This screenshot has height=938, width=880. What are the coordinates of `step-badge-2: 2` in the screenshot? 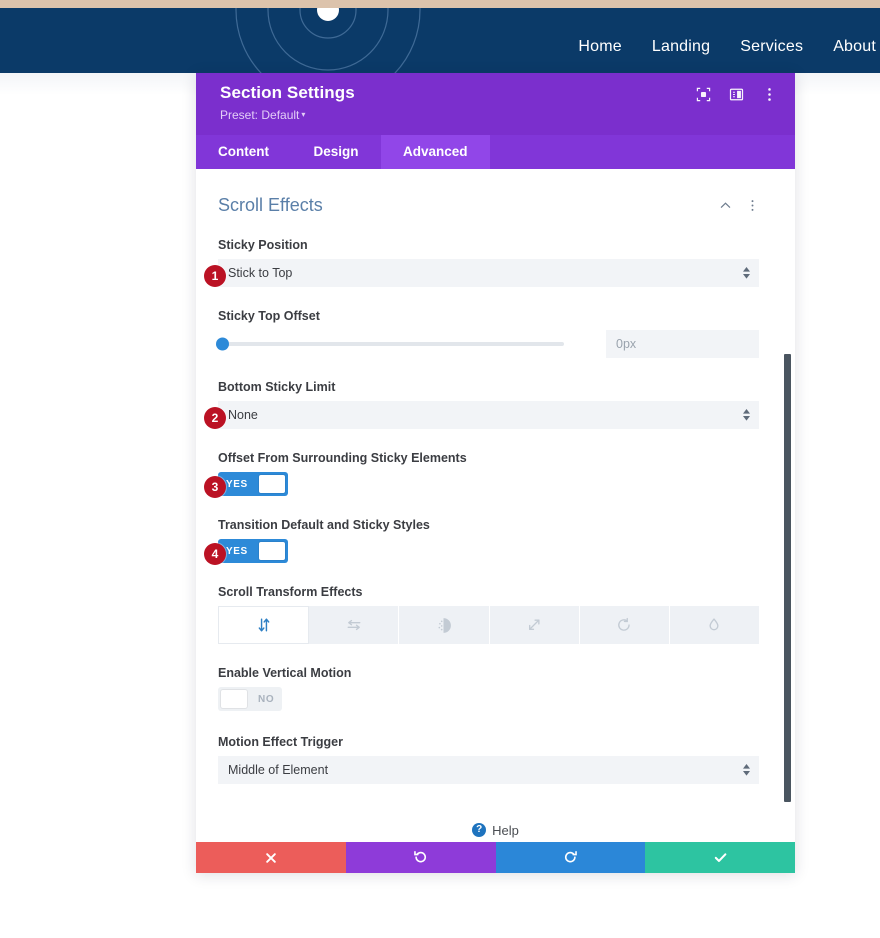 It's located at (215, 418).